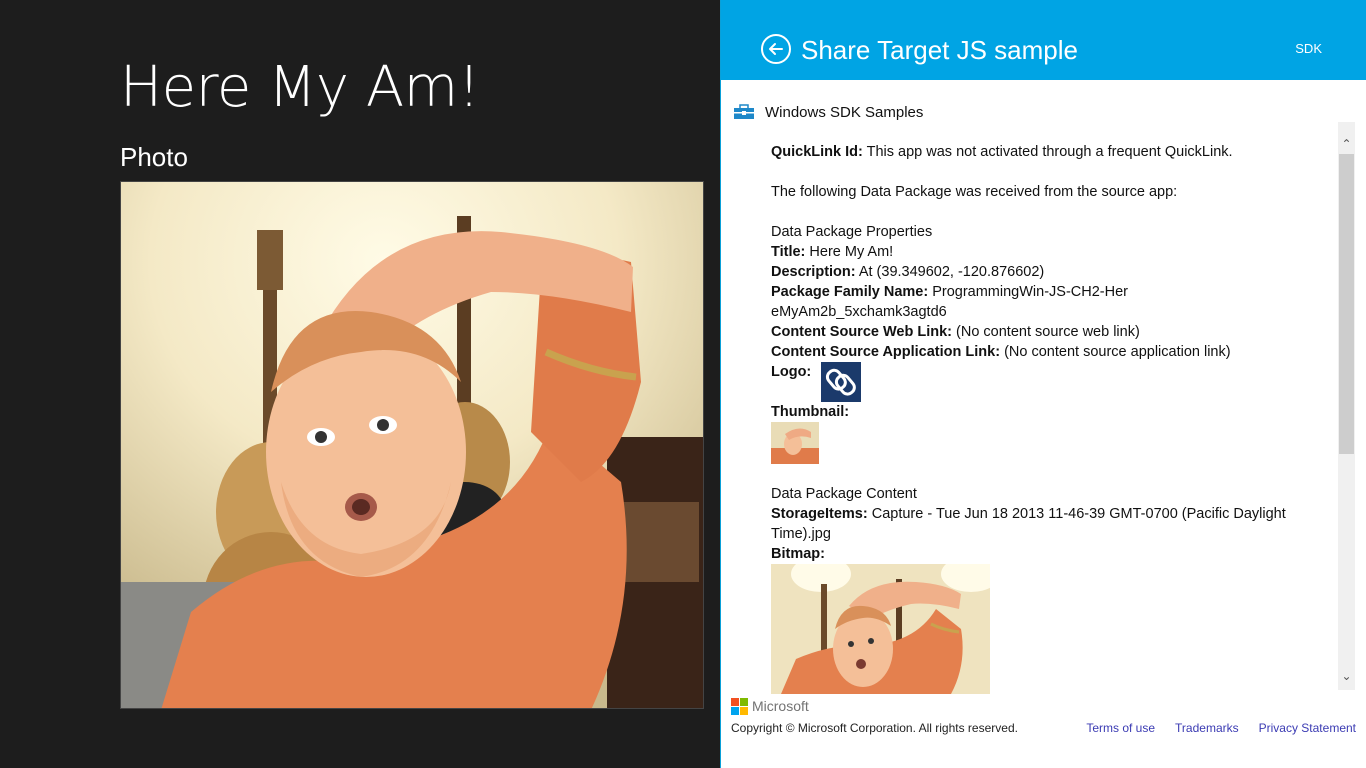 The width and height of the screenshot is (1366, 768). I want to click on microsoft-logo: Microsoft, so click(770, 706).